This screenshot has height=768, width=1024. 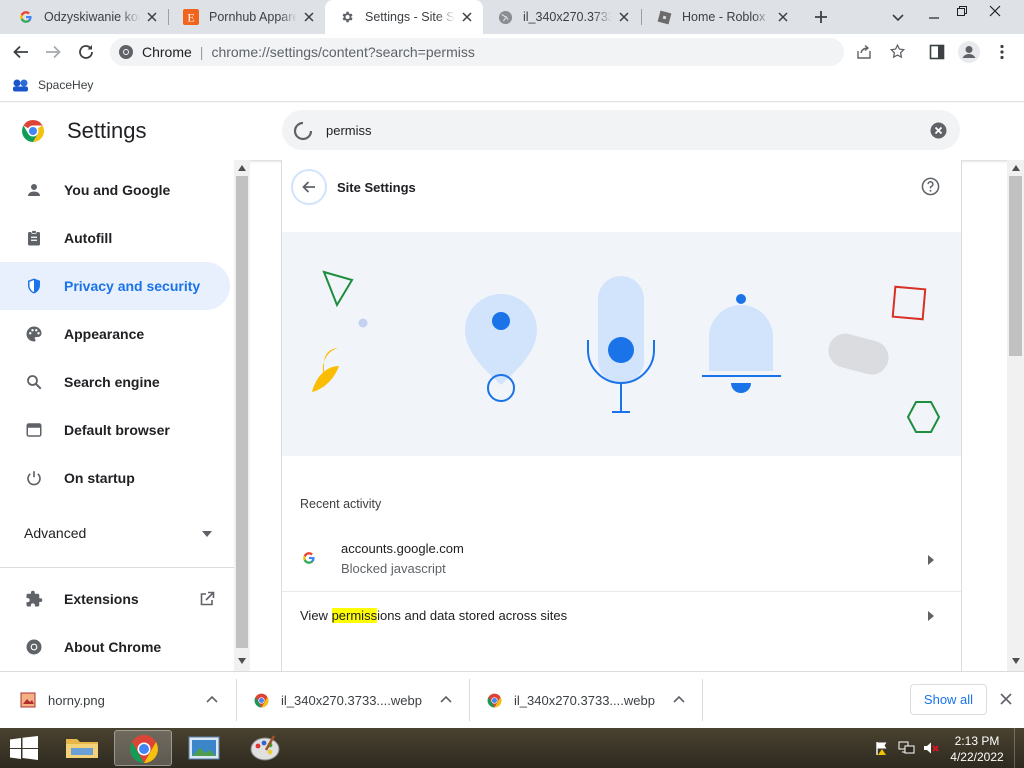 I want to click on taskbar-photo-viewer, so click(x=204, y=748).